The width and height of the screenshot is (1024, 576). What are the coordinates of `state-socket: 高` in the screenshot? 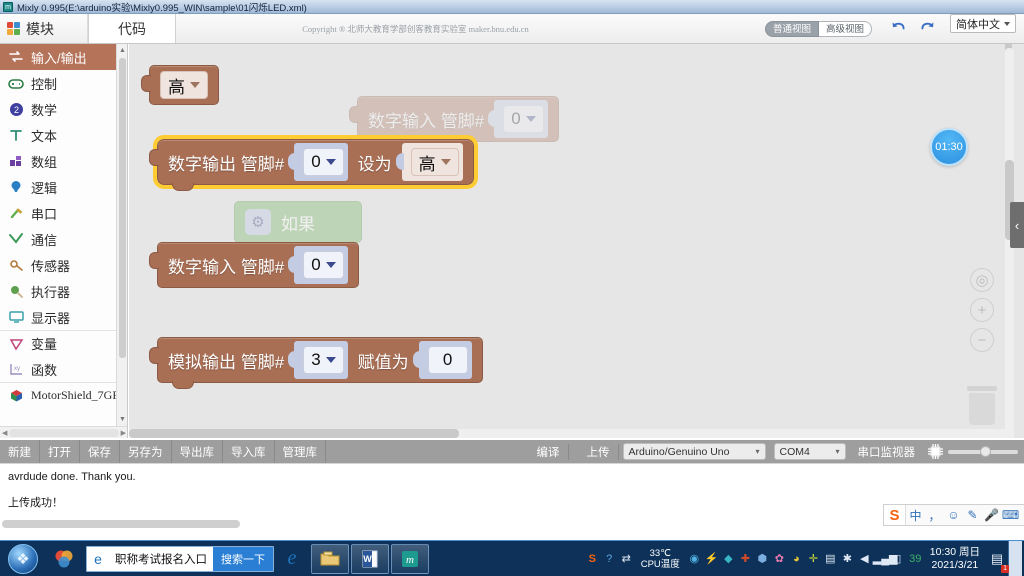 It's located at (429, 162).